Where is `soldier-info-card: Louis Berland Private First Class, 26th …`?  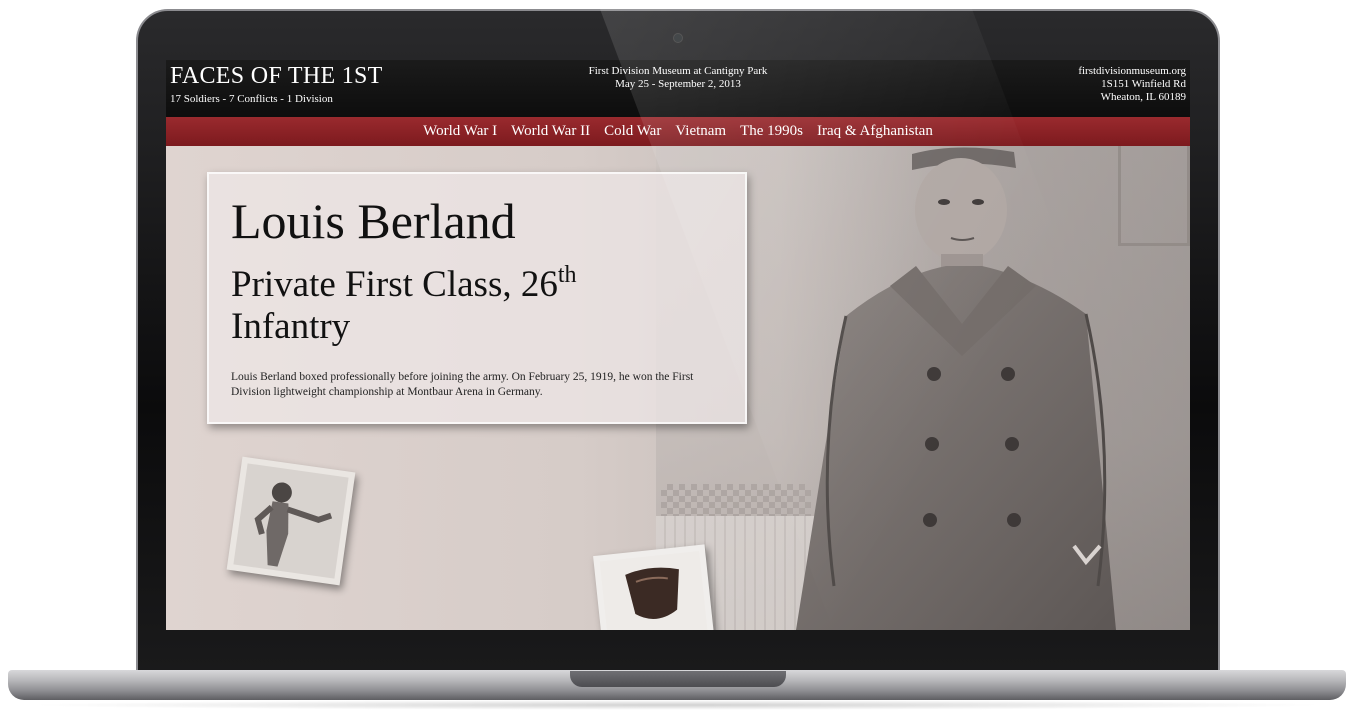
soldier-info-card: Louis Berland Private First Class, 26th … is located at coordinates (477, 298).